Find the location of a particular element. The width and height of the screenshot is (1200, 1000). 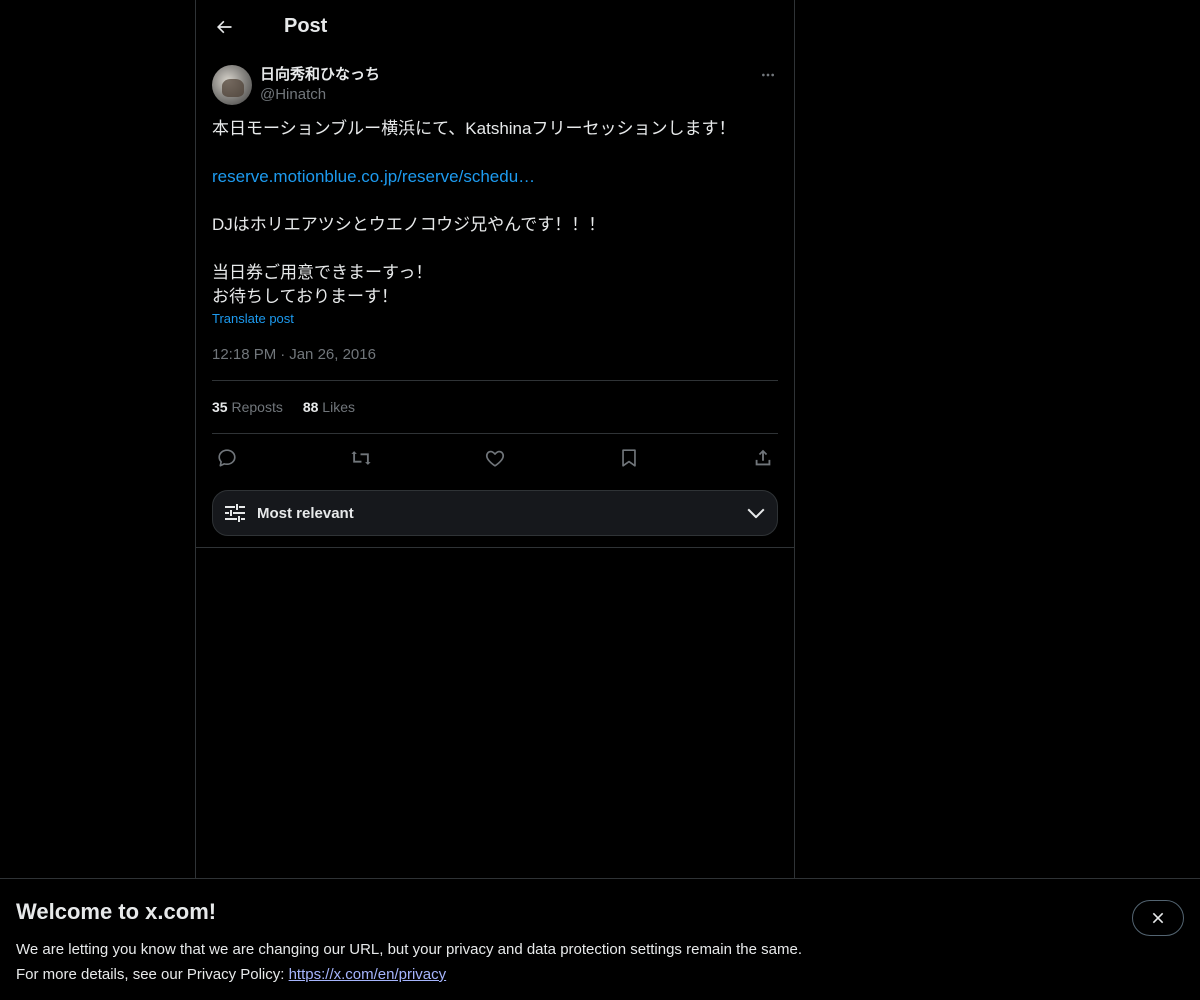

translate-post-link: Translate post is located at coordinates (253, 318).